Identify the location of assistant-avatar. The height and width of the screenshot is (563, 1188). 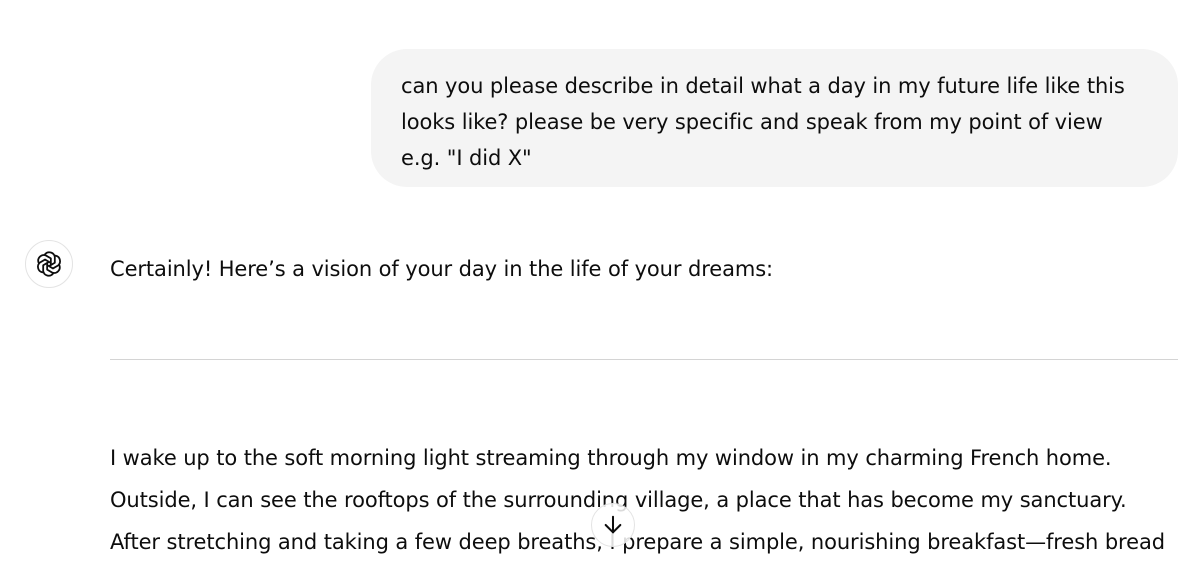
(49, 264).